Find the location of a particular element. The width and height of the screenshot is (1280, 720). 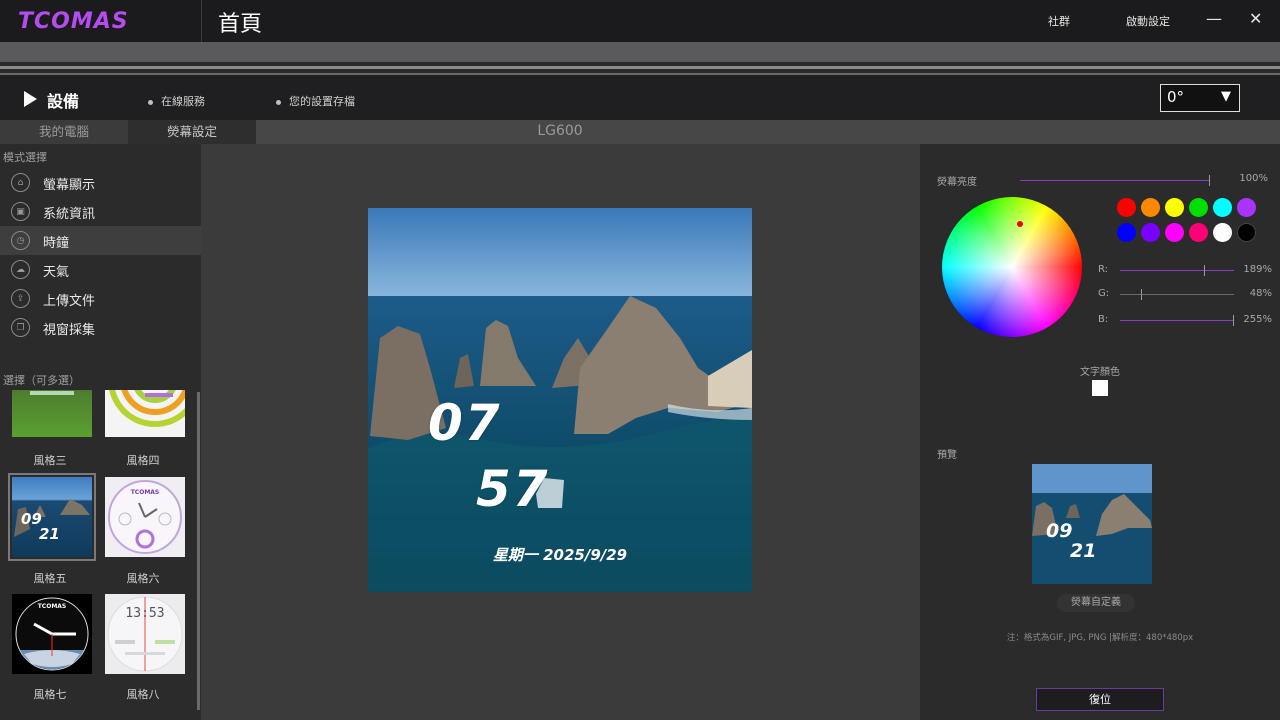

swatch-magenta is located at coordinates (1174, 232).